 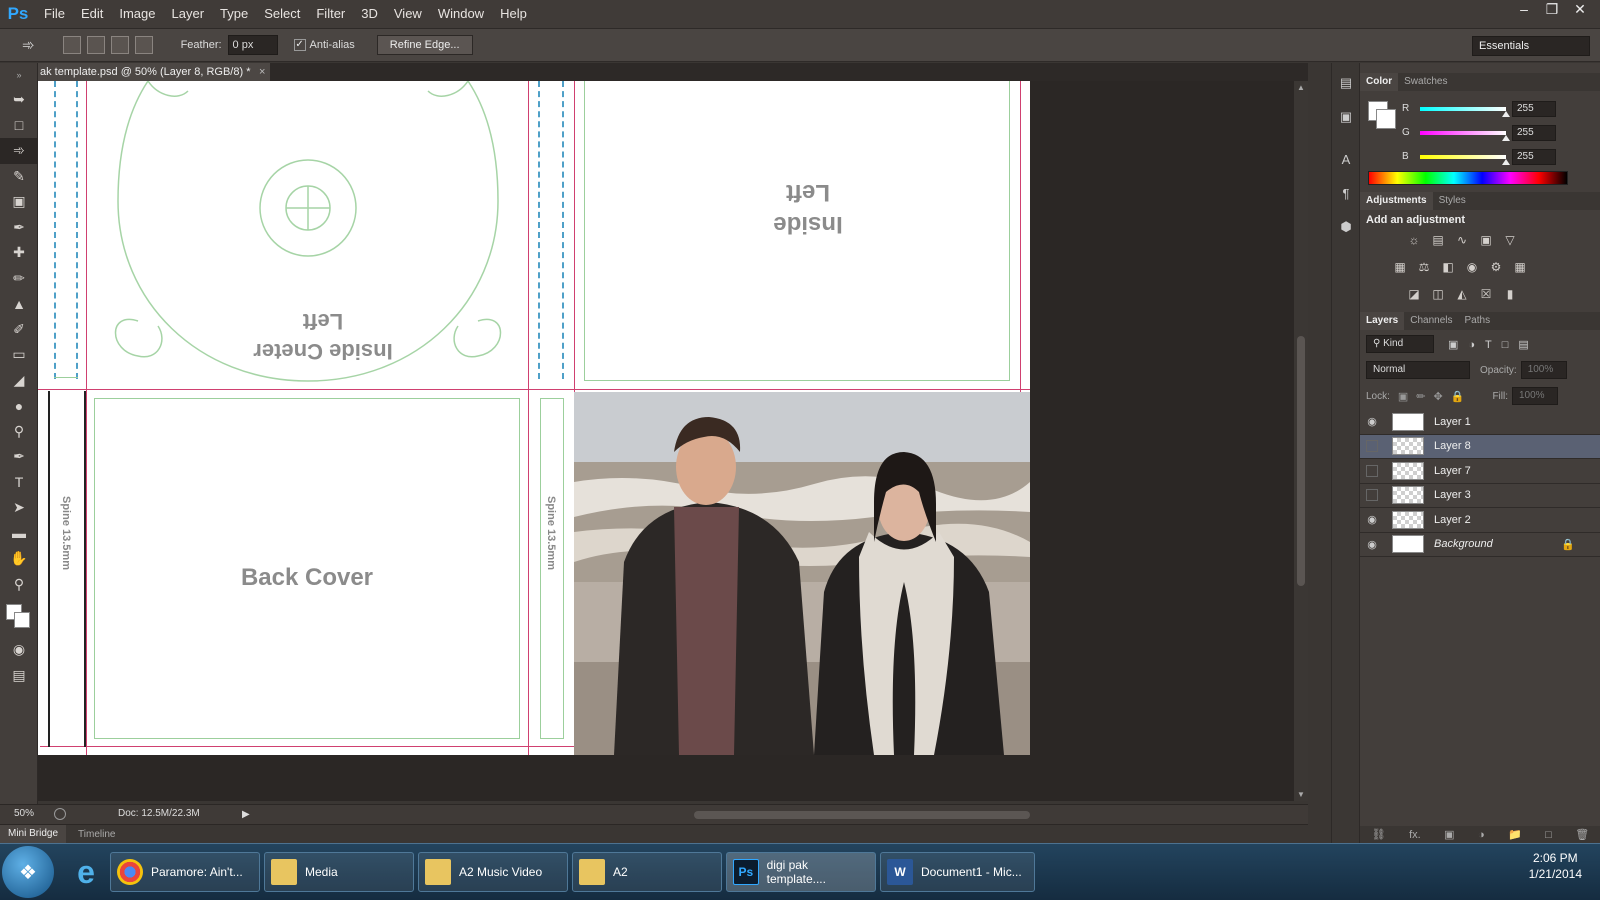 I want to click on restore-icon: ❐, so click(x=1552, y=10).